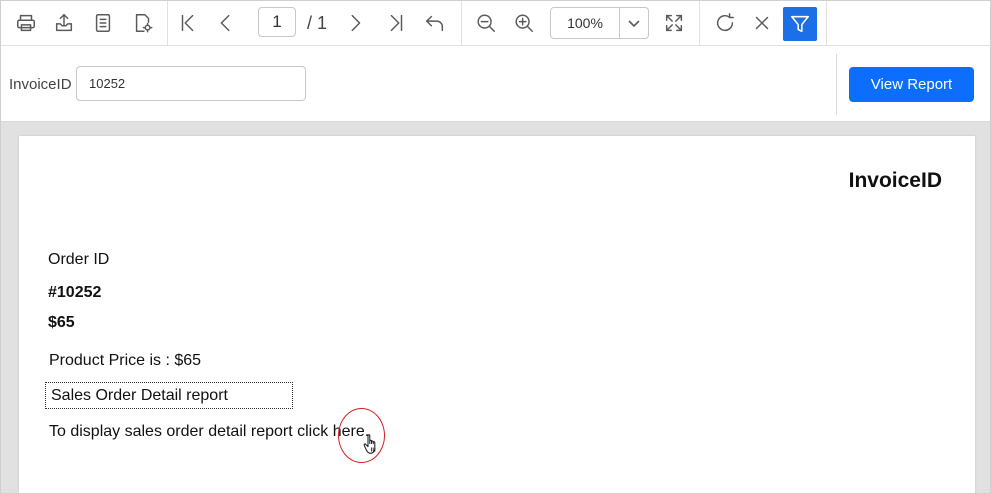 The image size is (991, 494). I want to click on page-setup-icon, so click(143, 23).